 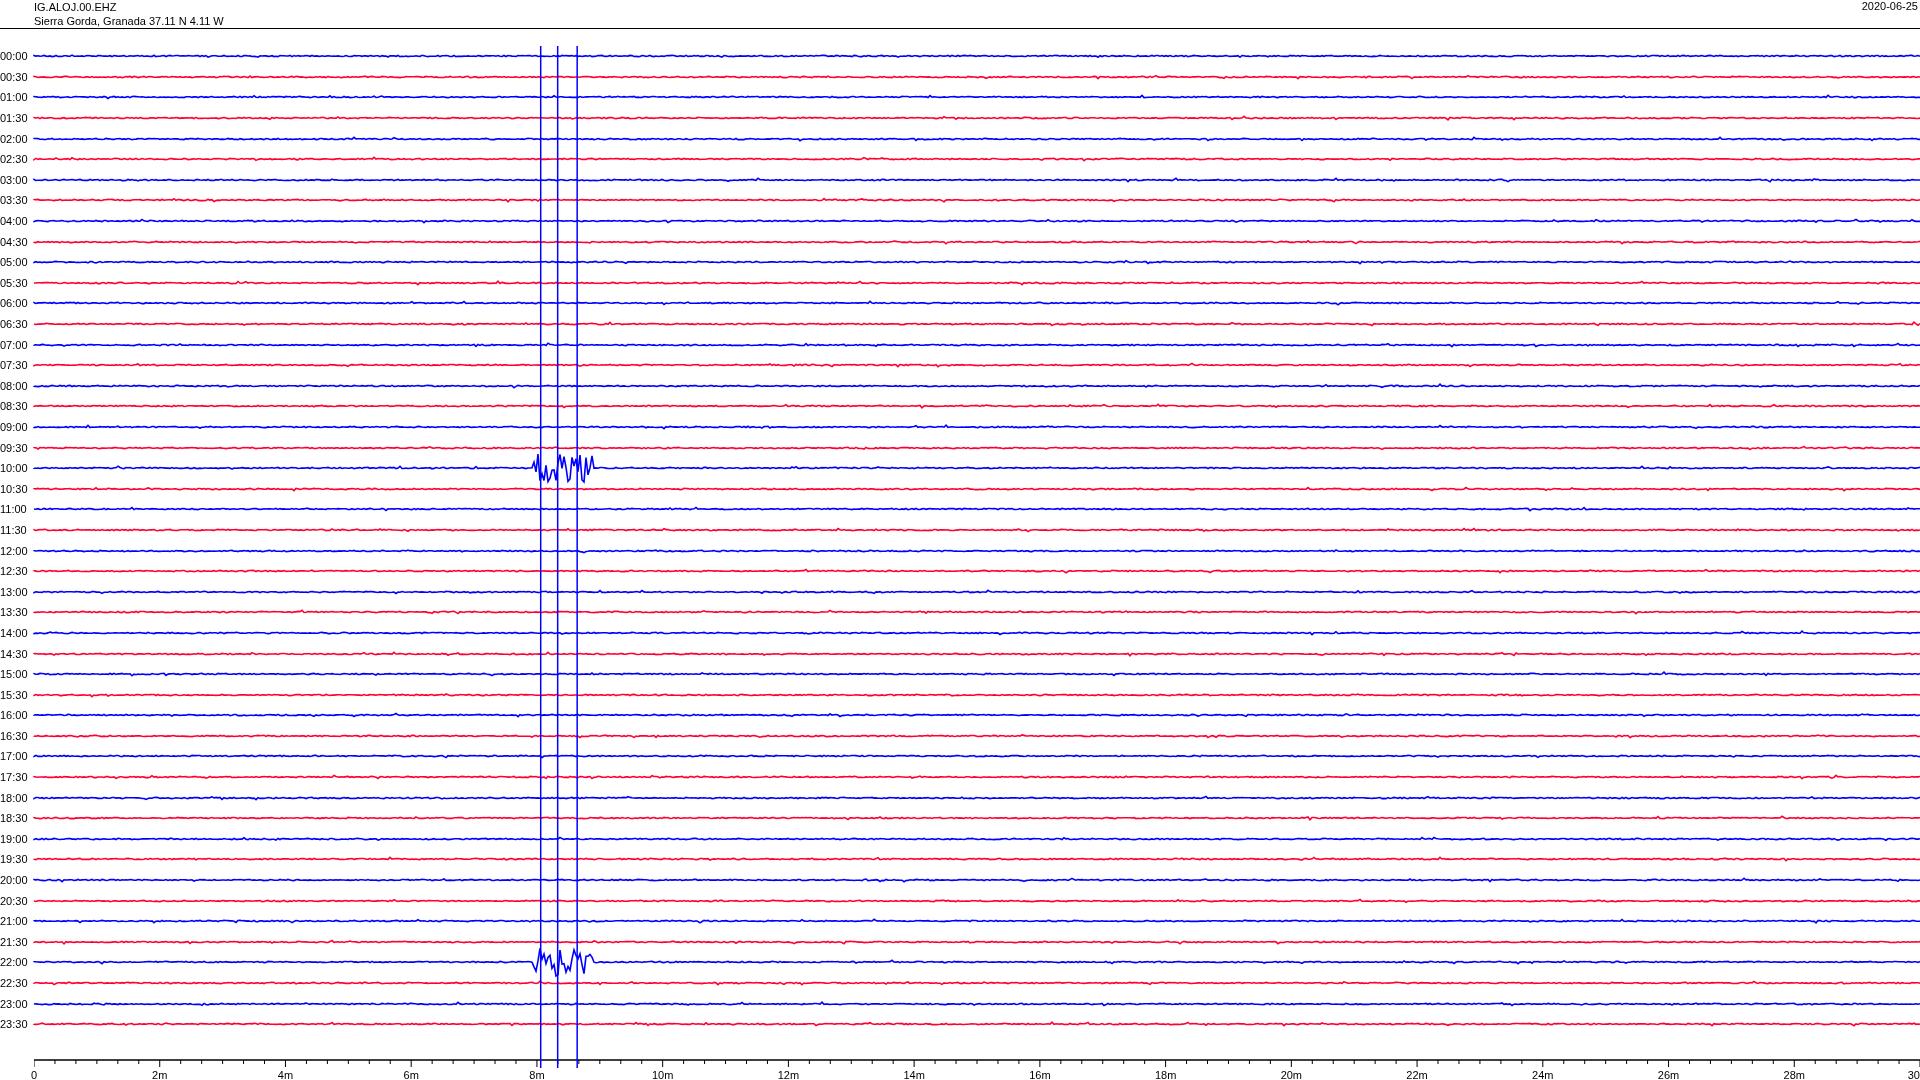 What do you see at coordinates (14, 756) in the screenshot?
I see `time-label: 17:00` at bounding box center [14, 756].